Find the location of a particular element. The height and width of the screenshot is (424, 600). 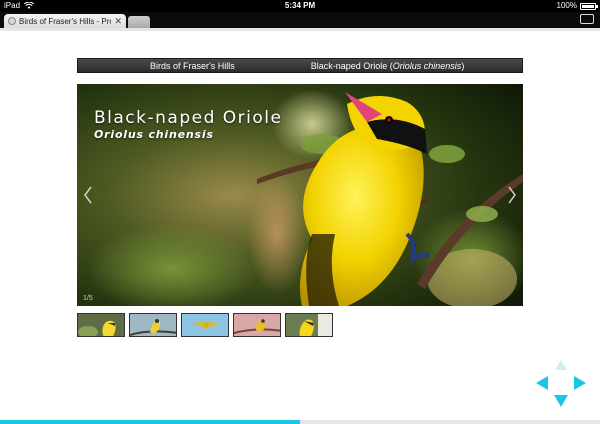

close-tab-icon: ✕ is located at coordinates (118, 21).